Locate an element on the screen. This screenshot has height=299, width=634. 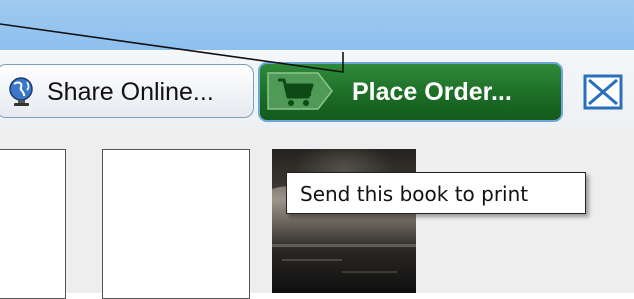
photo-image is located at coordinates (344, 221).